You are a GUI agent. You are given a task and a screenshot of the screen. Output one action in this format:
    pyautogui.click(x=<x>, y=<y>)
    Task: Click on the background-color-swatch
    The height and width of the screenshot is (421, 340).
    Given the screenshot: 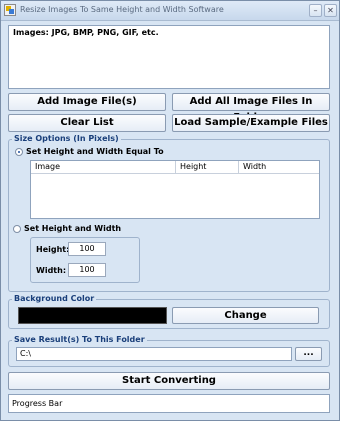 What is the action you would take?
    pyautogui.click(x=92, y=315)
    